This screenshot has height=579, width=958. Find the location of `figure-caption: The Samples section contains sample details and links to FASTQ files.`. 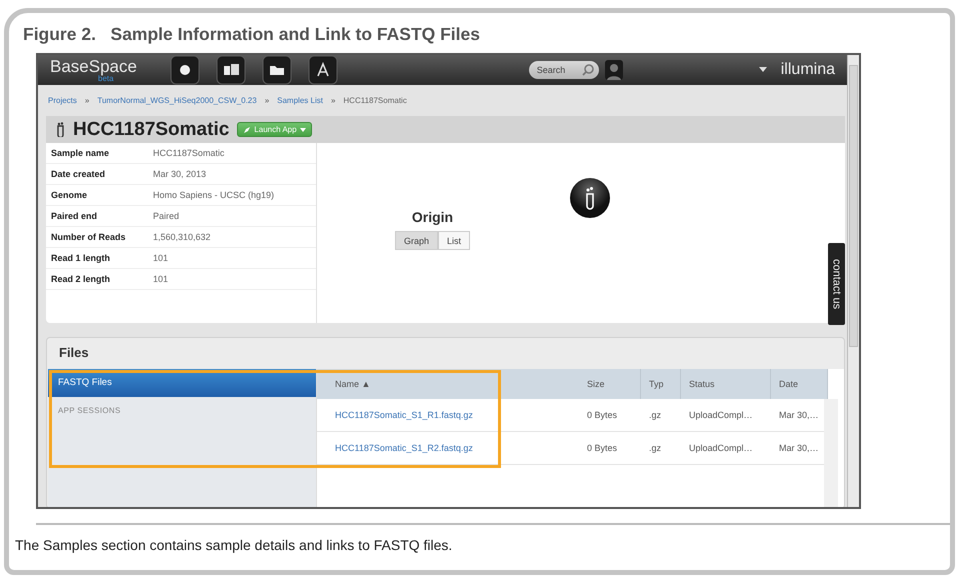

figure-caption: The Samples section contains sample details and links to FASTQ files. is located at coordinates (234, 545).